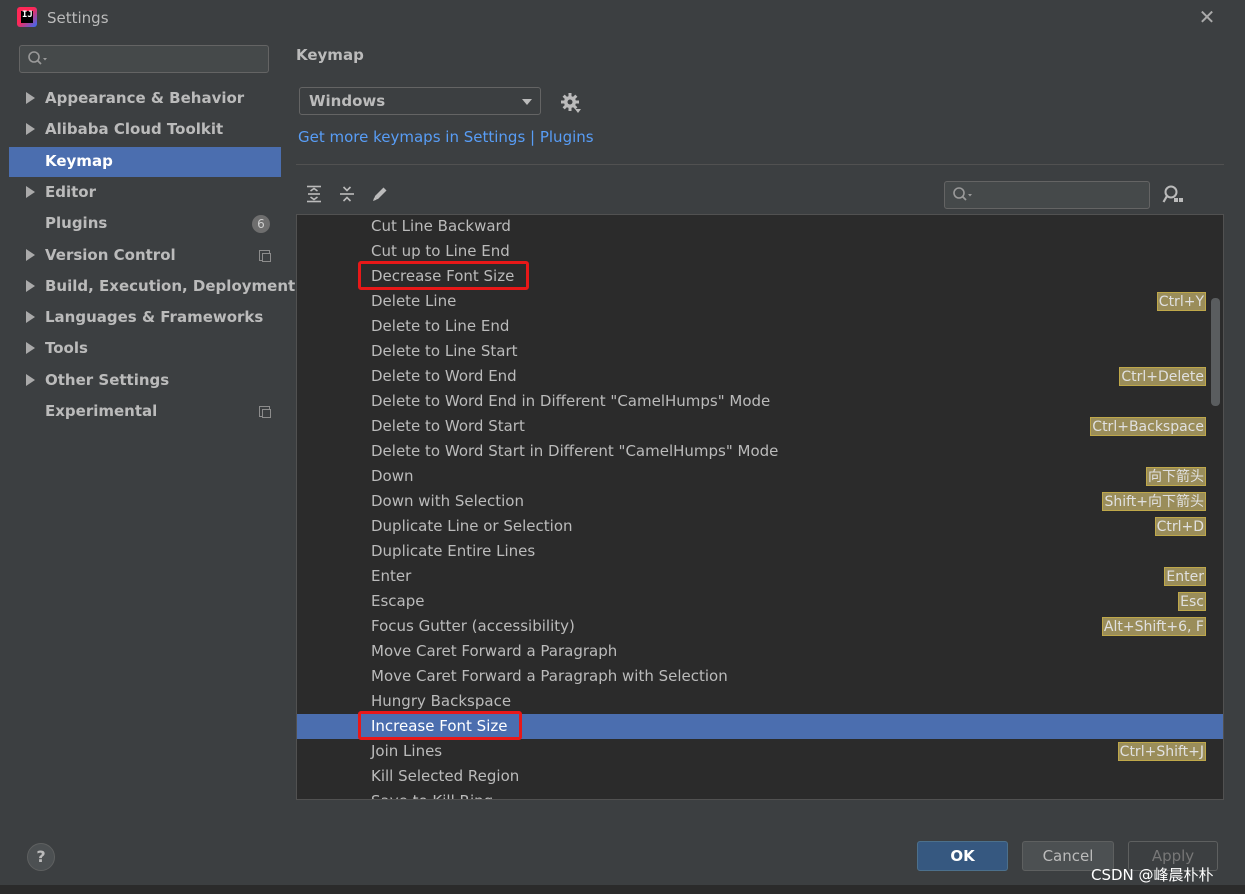  What do you see at coordinates (572, 104) in the screenshot?
I see `gear-icon` at bounding box center [572, 104].